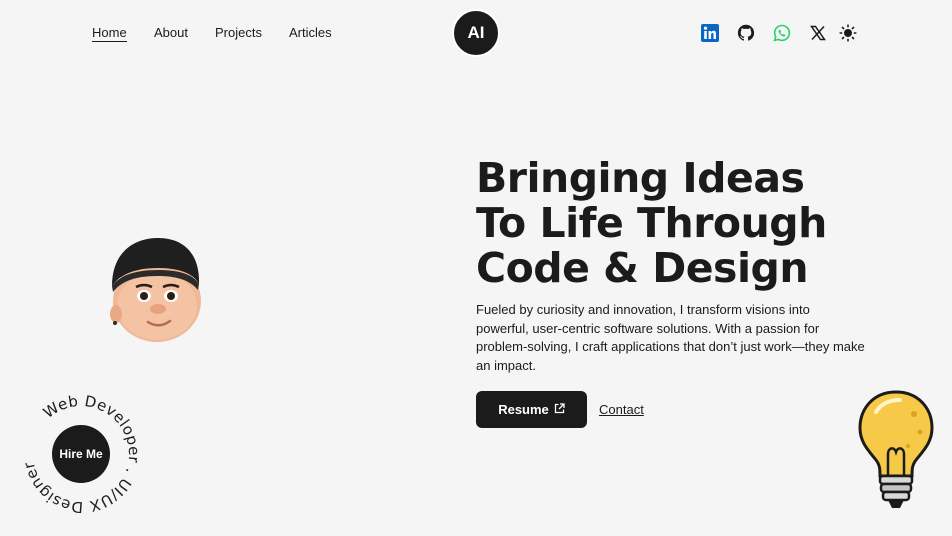  I want to click on hire-me-badge: Web Developer . UI/UX Designer . Hire Me, so click(81, 454).